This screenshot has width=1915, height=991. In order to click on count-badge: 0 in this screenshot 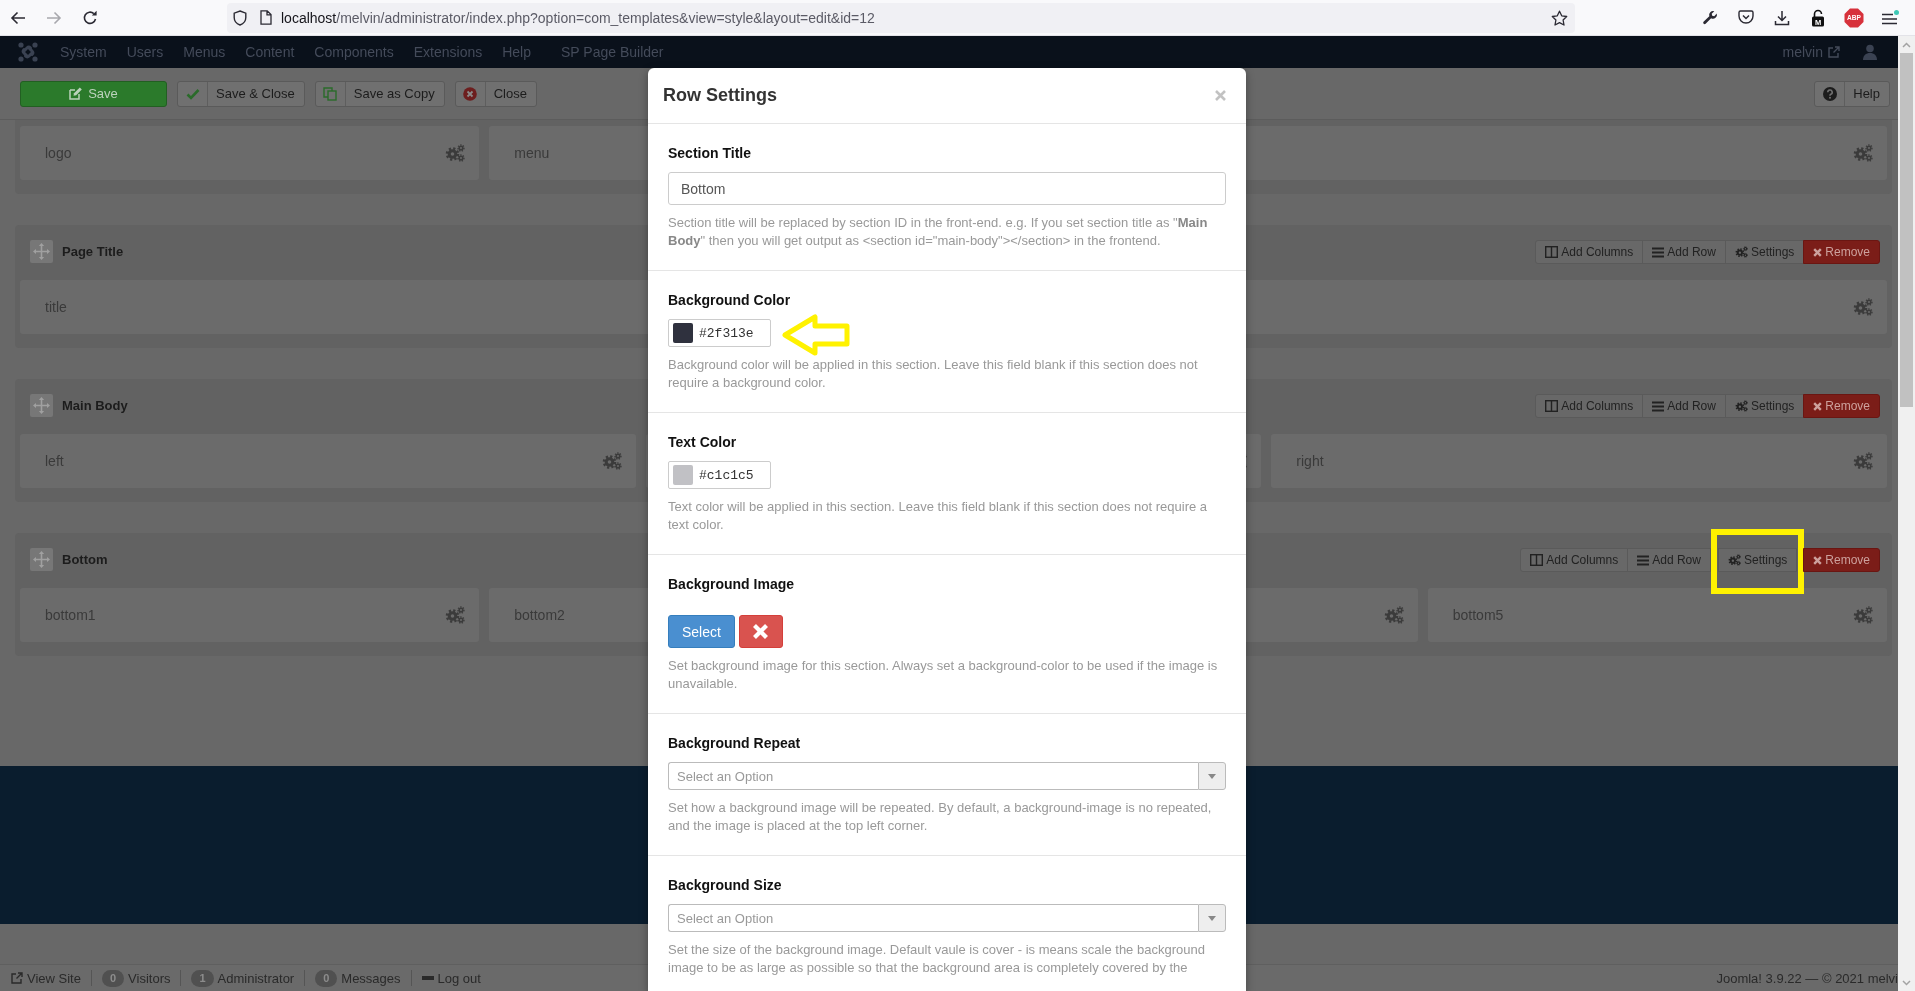, I will do `click(326, 978)`.